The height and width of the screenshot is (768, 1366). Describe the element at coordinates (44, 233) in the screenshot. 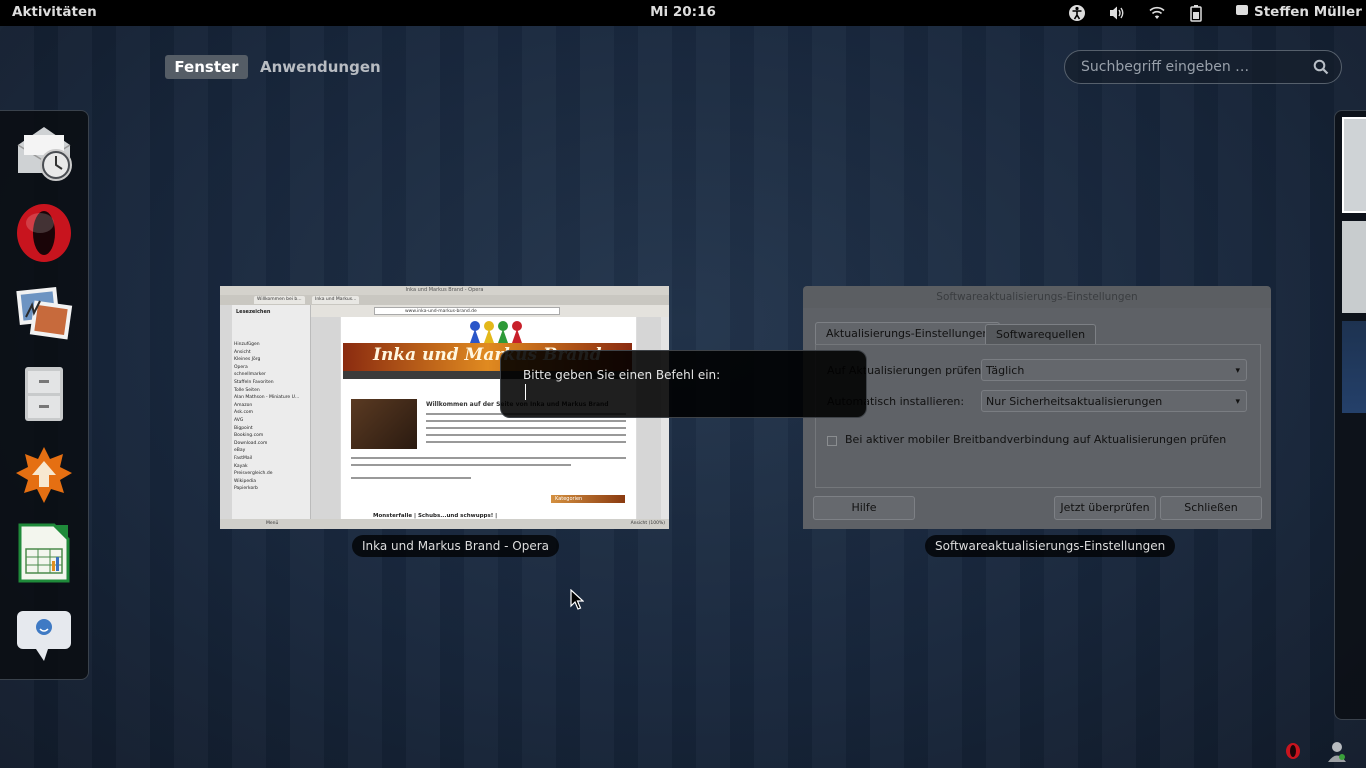

I see `opera-icon` at that location.